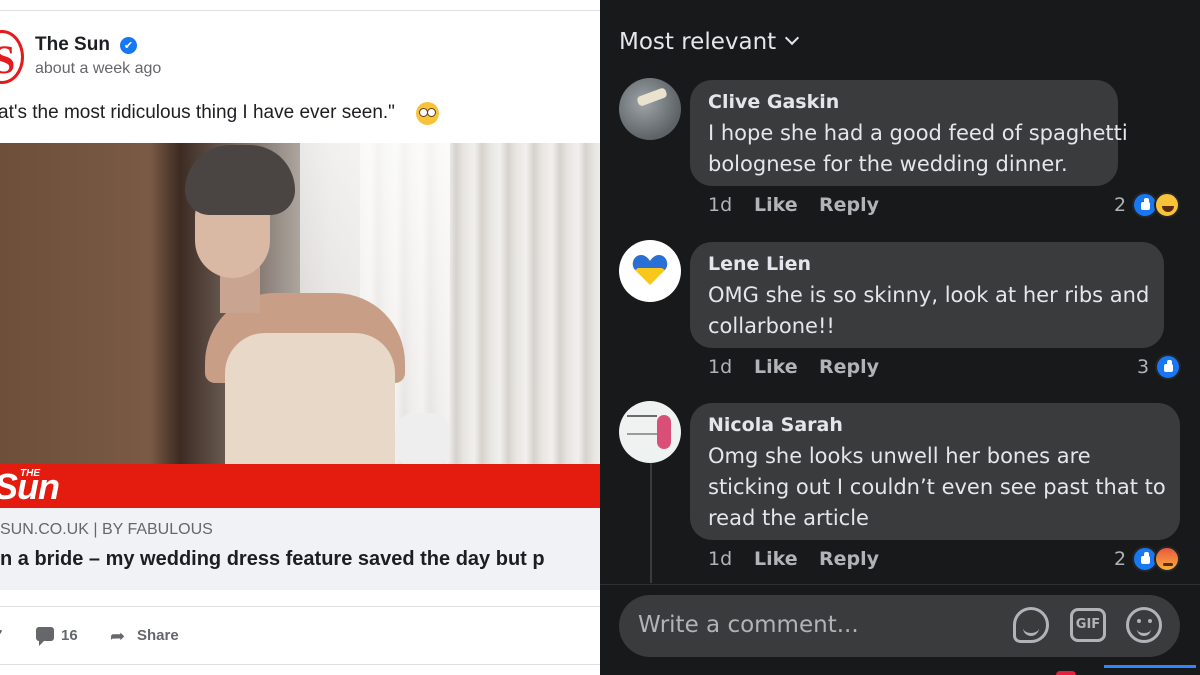 This screenshot has width=1200, height=675. I want to click on comment-author: Lene Lien, so click(759, 264).